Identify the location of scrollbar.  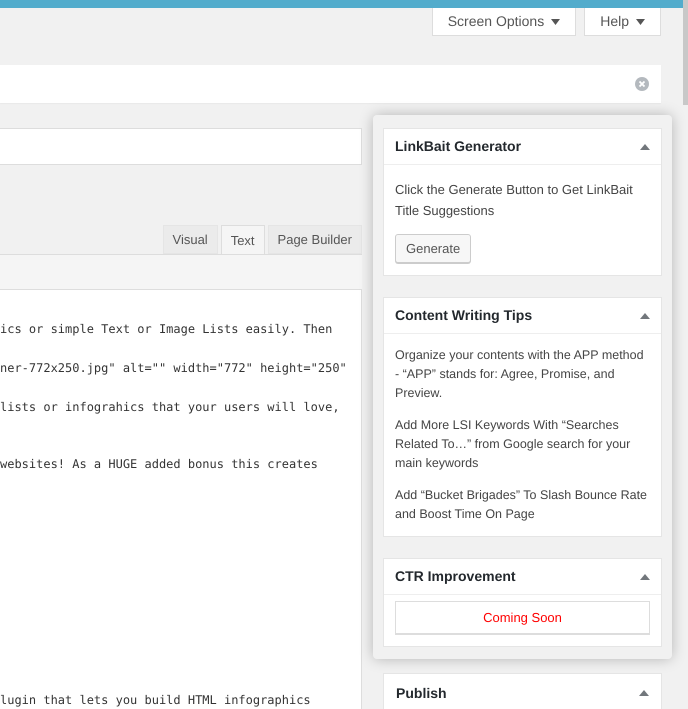
(685, 52).